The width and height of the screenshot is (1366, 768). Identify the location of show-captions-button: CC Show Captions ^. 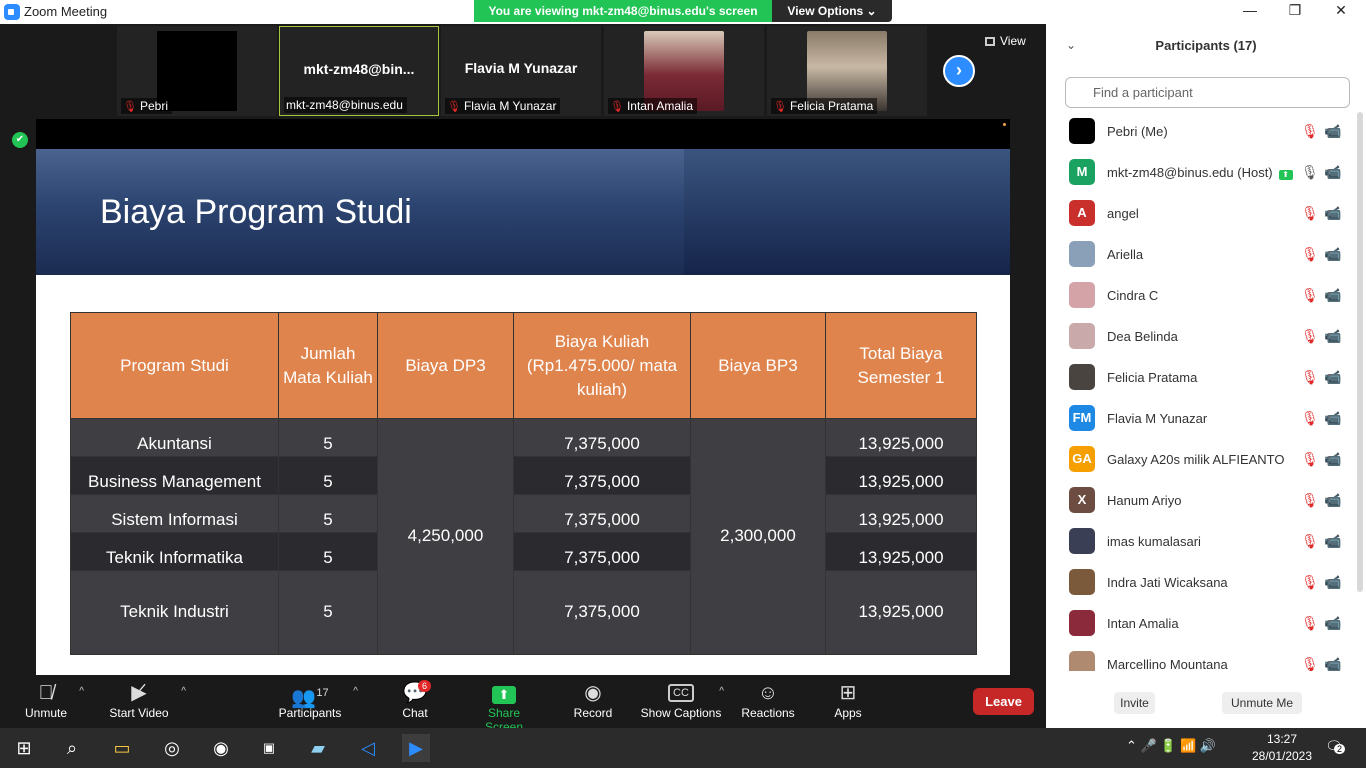
(682, 700).